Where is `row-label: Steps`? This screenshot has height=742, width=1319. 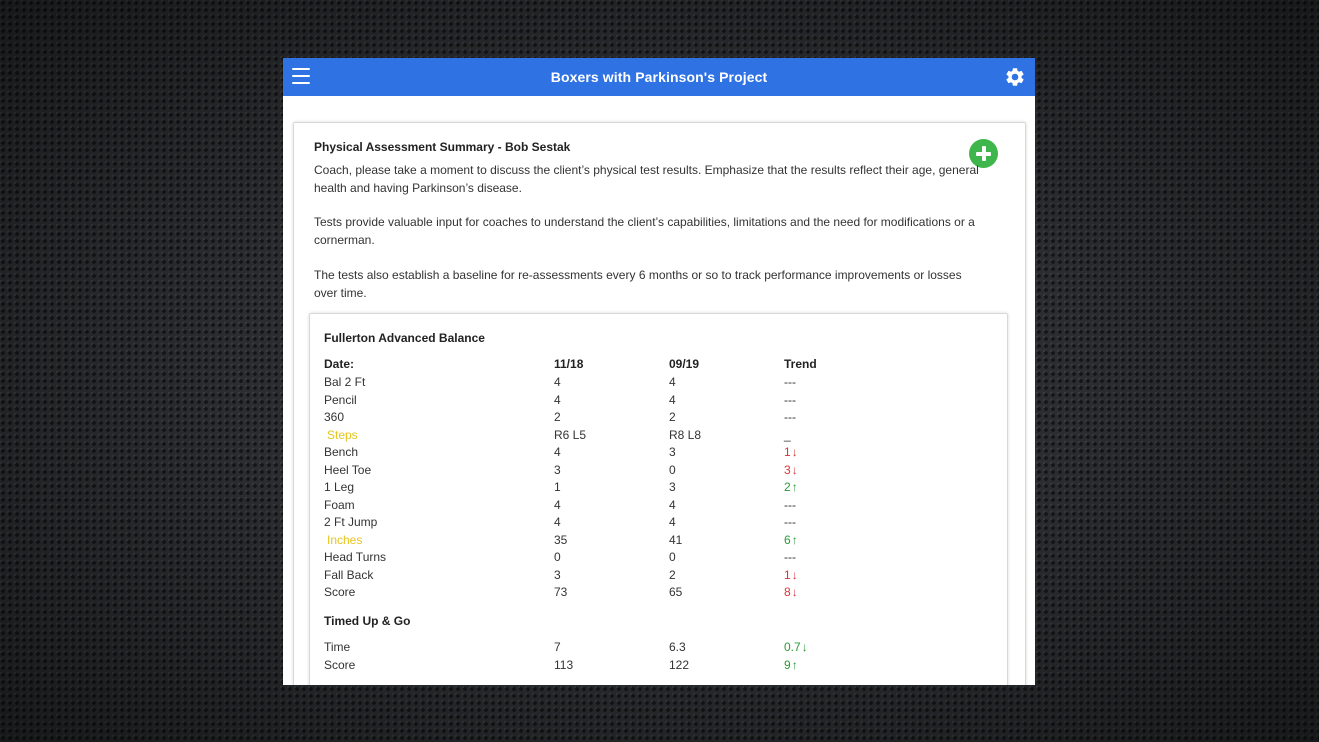 row-label: Steps is located at coordinates (342, 434).